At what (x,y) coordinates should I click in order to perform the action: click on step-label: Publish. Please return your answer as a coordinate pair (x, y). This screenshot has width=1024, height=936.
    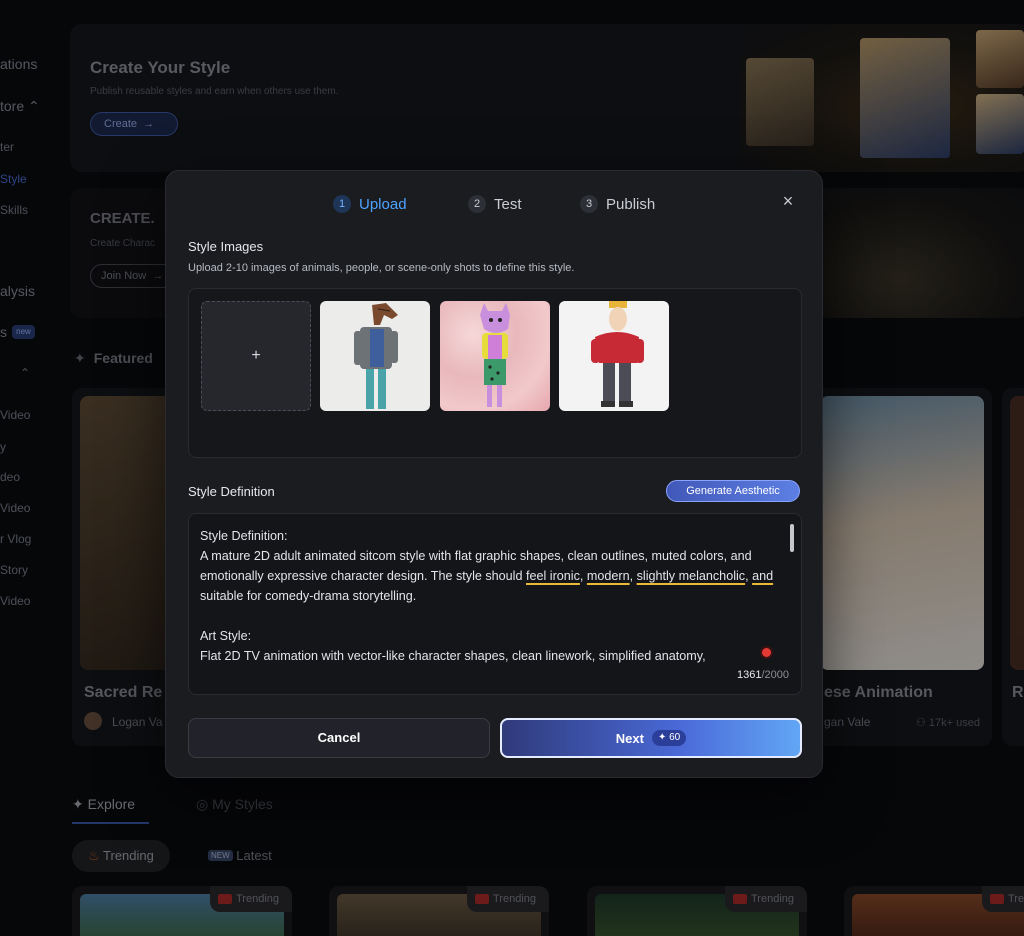
    Looking at the image, I should click on (631, 204).